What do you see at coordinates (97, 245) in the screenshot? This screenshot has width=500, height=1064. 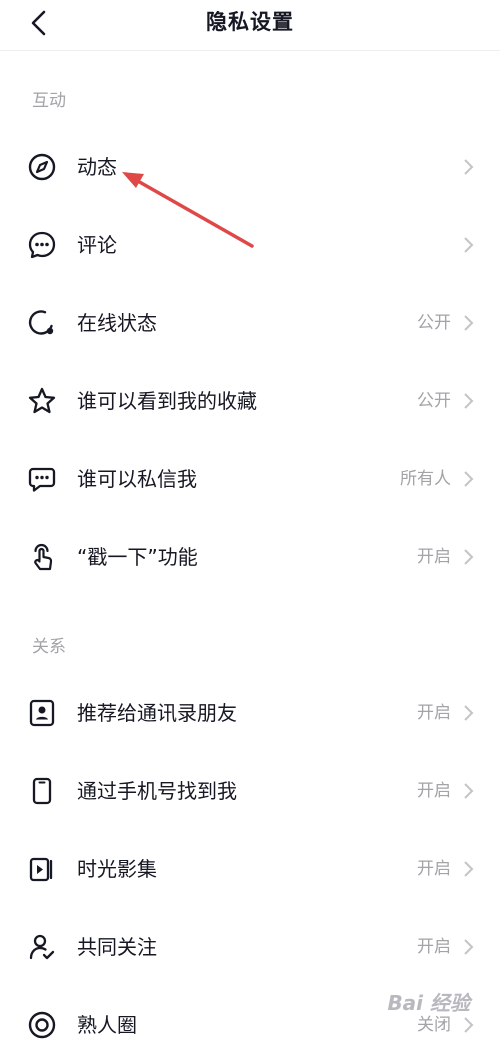 I see `setting-label: 评论` at bounding box center [97, 245].